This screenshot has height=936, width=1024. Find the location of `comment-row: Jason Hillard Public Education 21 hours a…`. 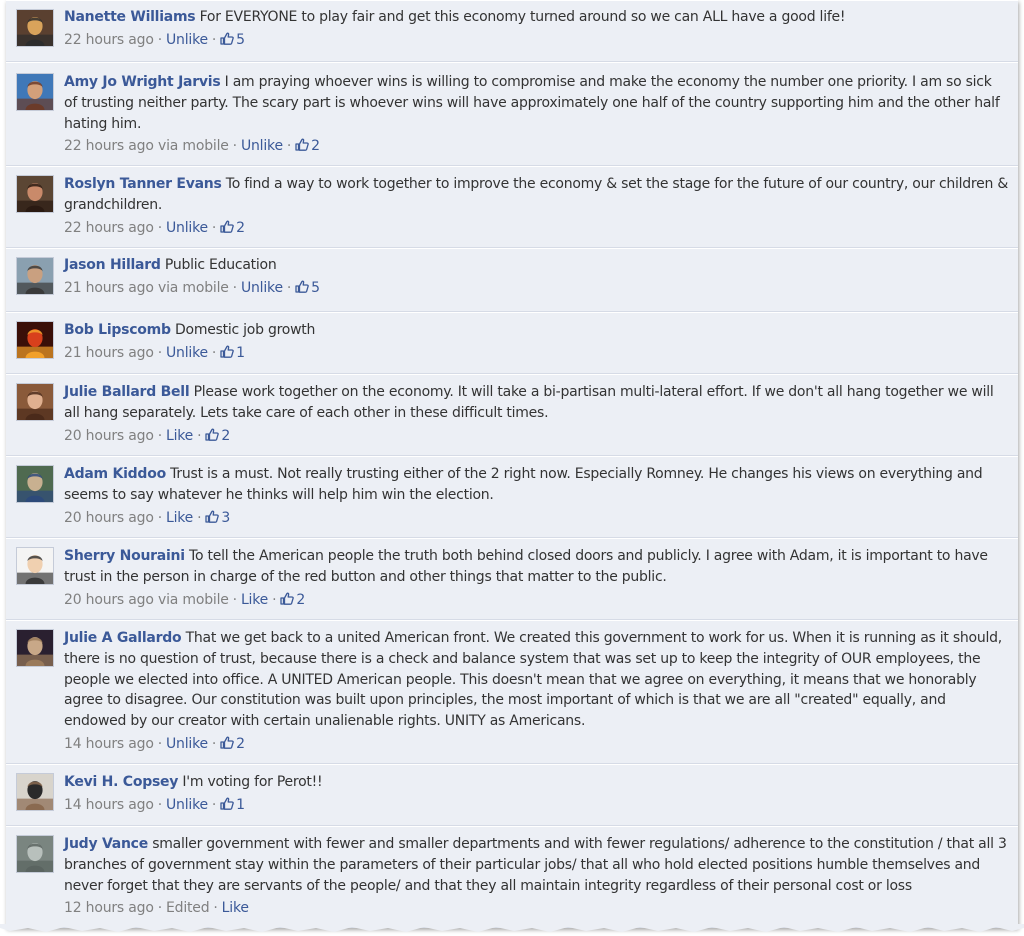

comment-row: Jason Hillard Public Education 21 hours a… is located at coordinates (512, 280).